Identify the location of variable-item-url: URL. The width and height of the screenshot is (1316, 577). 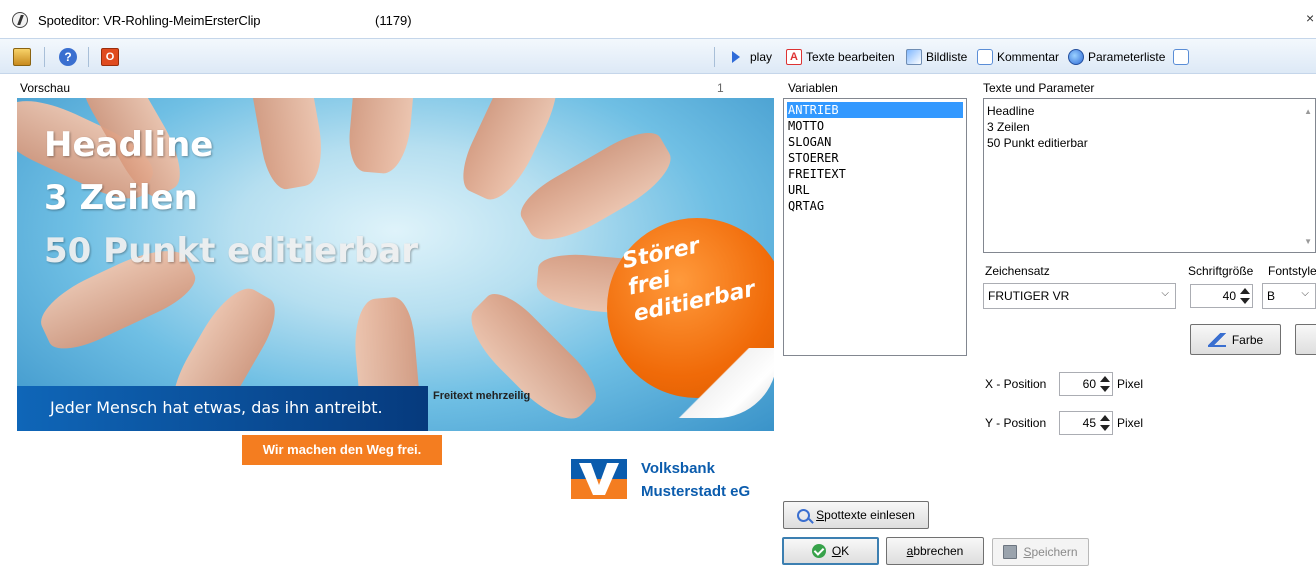
(875, 190).